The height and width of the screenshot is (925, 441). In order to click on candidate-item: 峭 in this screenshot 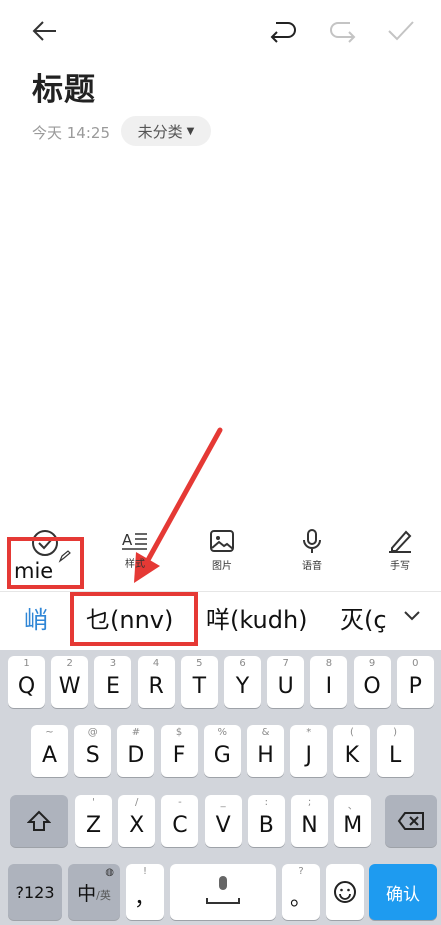, I will do `click(36, 617)`.